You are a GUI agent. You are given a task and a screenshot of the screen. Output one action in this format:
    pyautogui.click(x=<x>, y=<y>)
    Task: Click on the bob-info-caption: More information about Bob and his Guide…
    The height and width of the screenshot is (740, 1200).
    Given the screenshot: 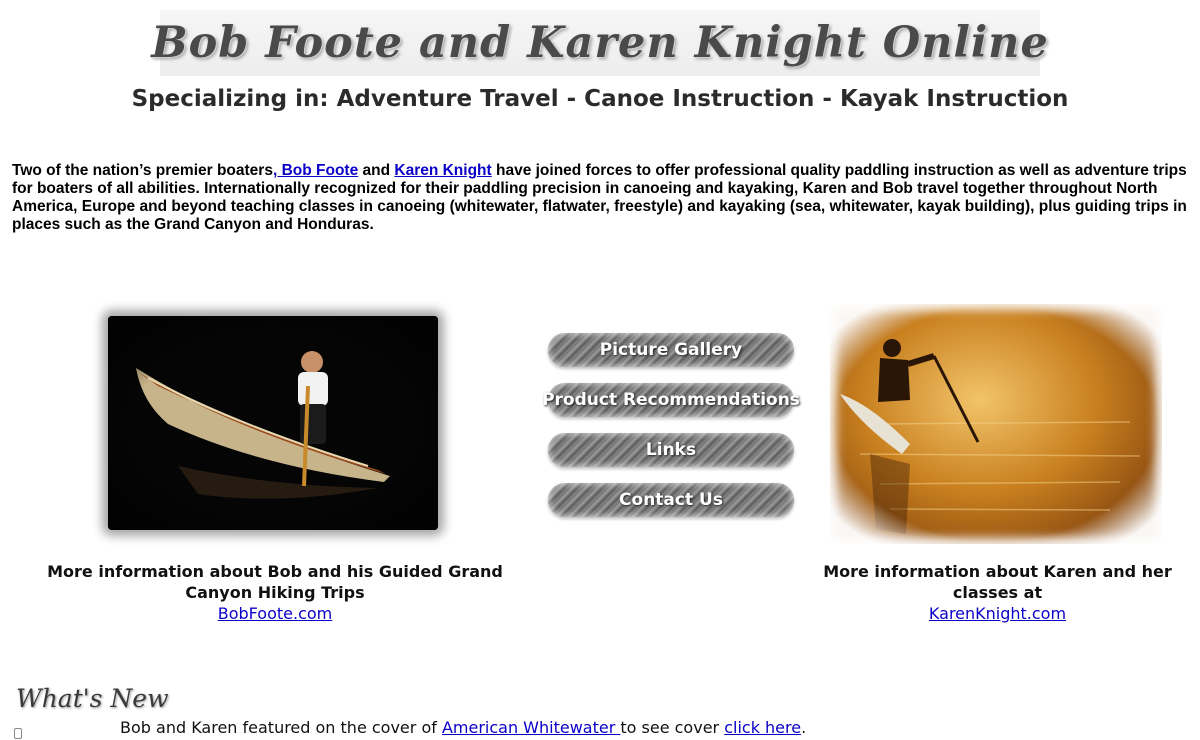 What is the action you would take?
    pyautogui.click(x=275, y=592)
    